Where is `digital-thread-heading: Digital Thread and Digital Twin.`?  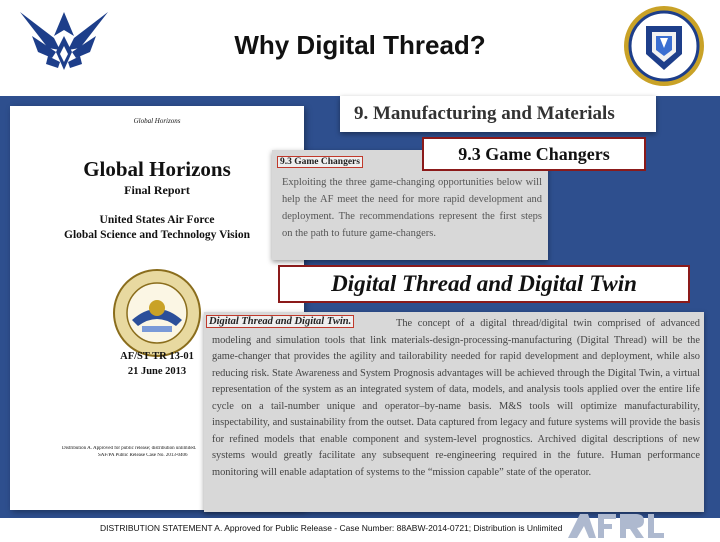
digital-thread-heading: Digital Thread and Digital Twin. is located at coordinates (280, 321).